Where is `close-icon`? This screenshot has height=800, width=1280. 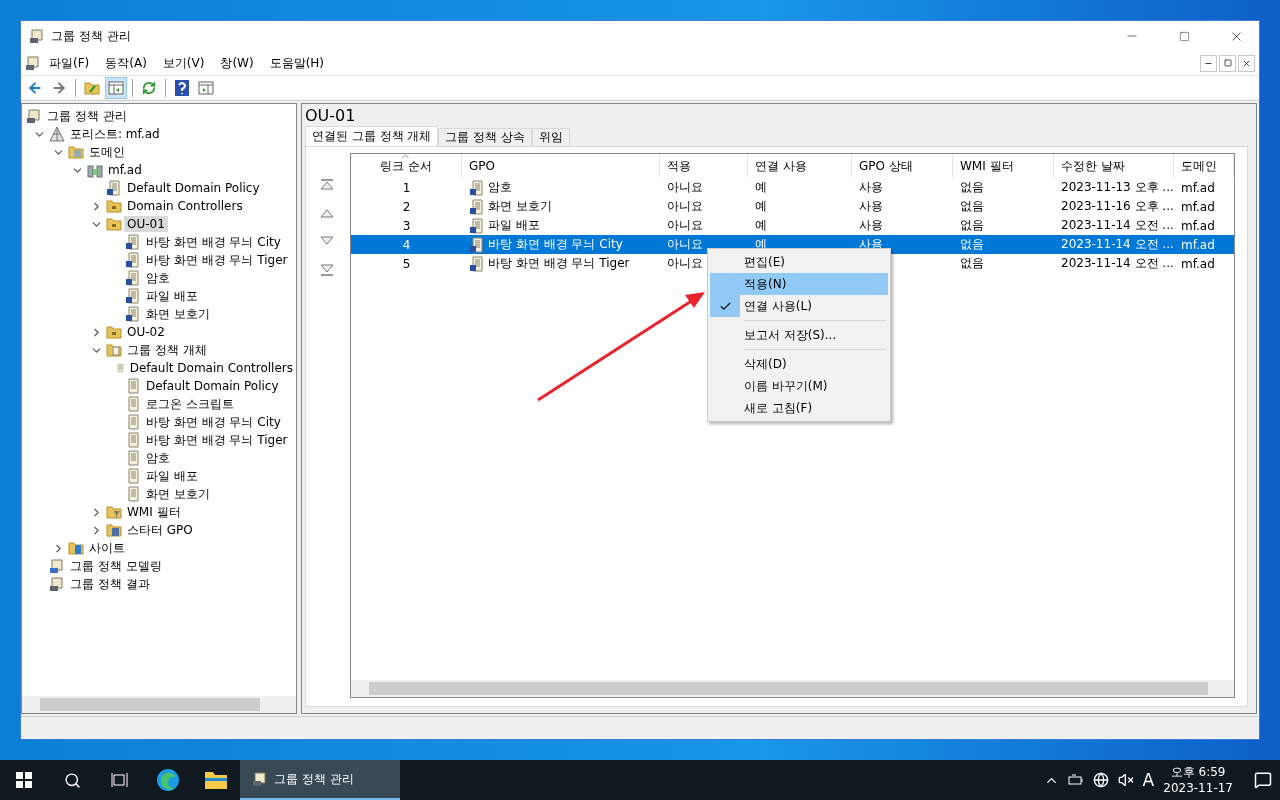
close-icon is located at coordinates (1246, 63).